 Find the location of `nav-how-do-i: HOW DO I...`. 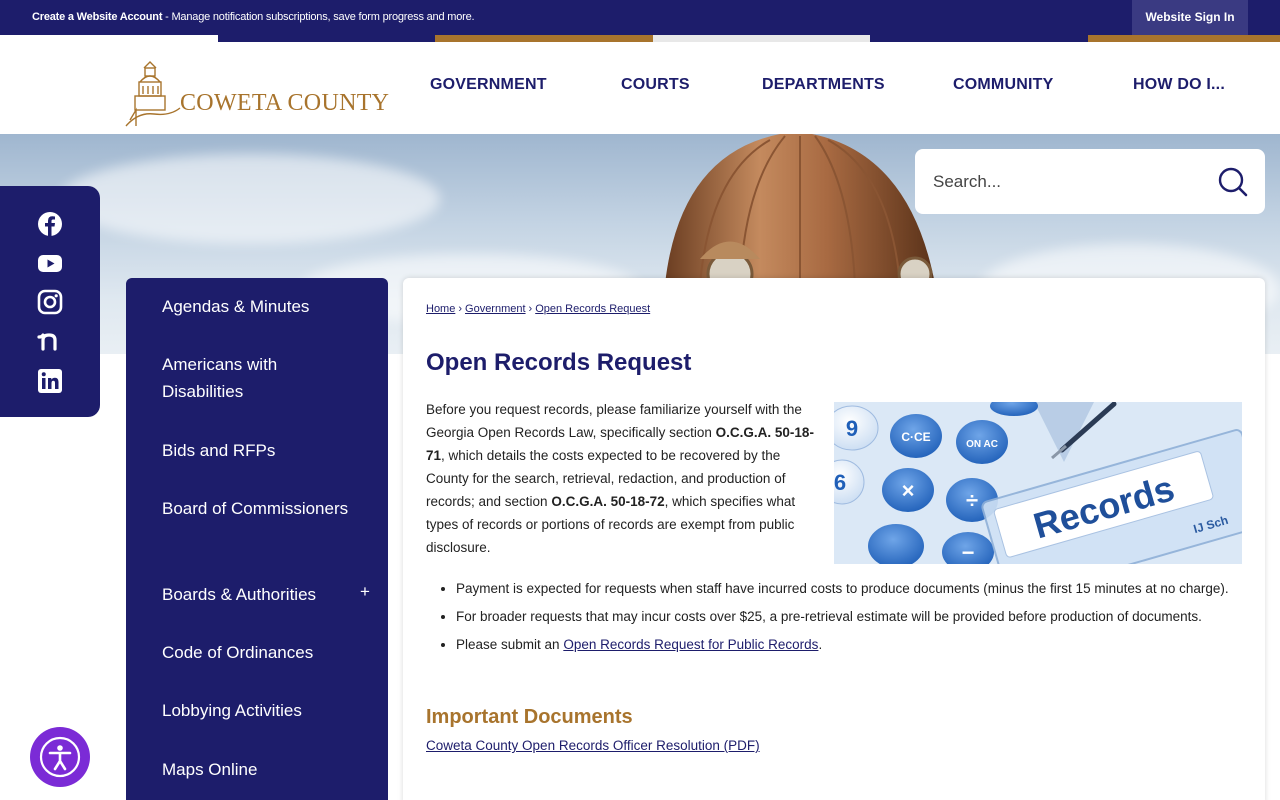

nav-how-do-i: HOW DO I... is located at coordinates (1179, 85).